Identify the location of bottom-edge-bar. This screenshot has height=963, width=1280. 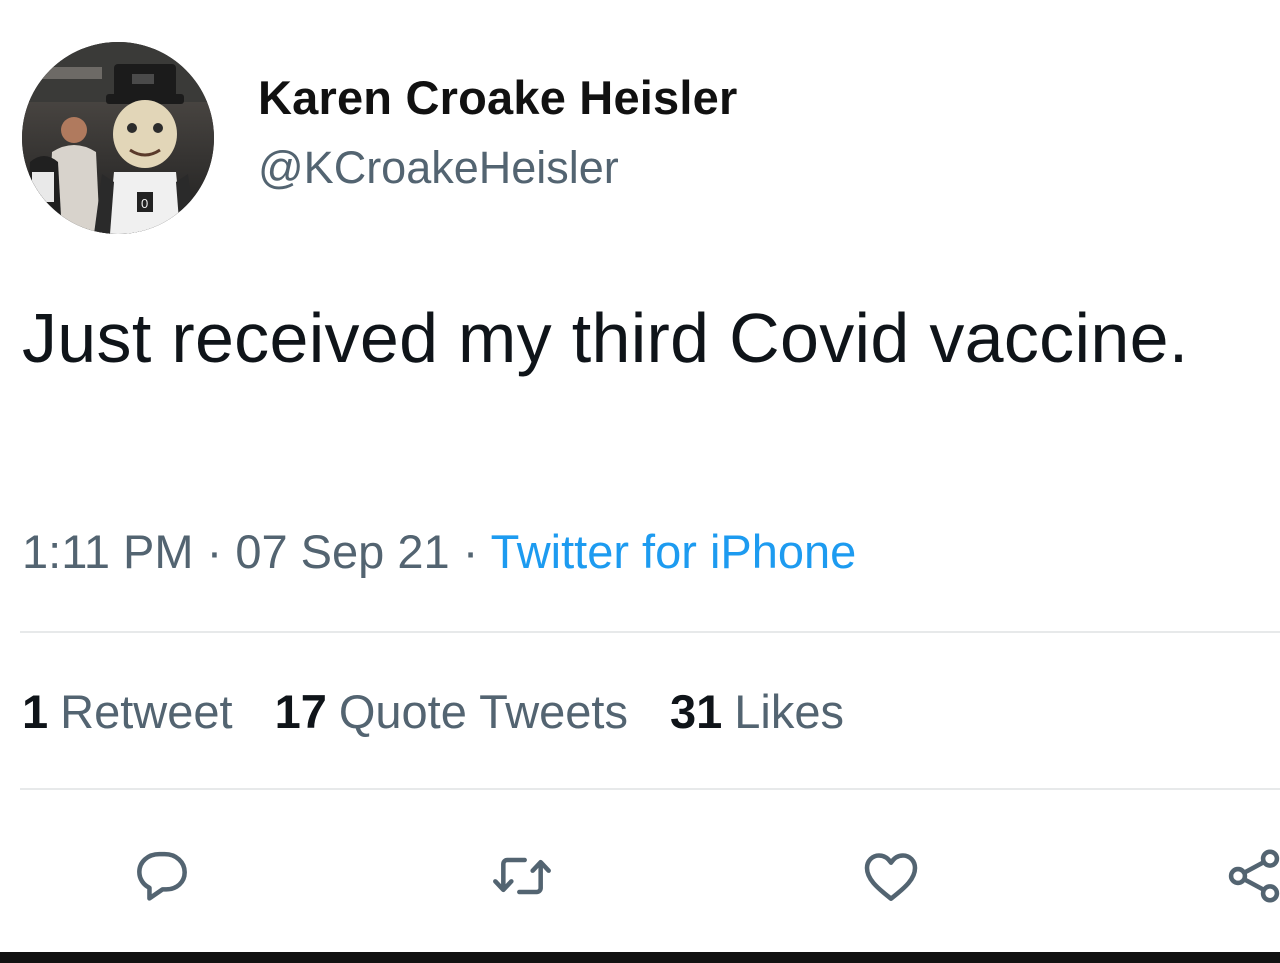
(640, 957).